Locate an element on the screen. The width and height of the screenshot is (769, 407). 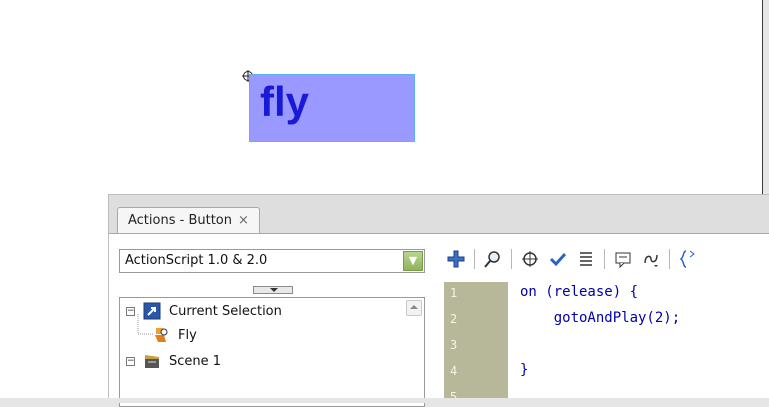
tree-label-fly: Fly is located at coordinates (187, 335).